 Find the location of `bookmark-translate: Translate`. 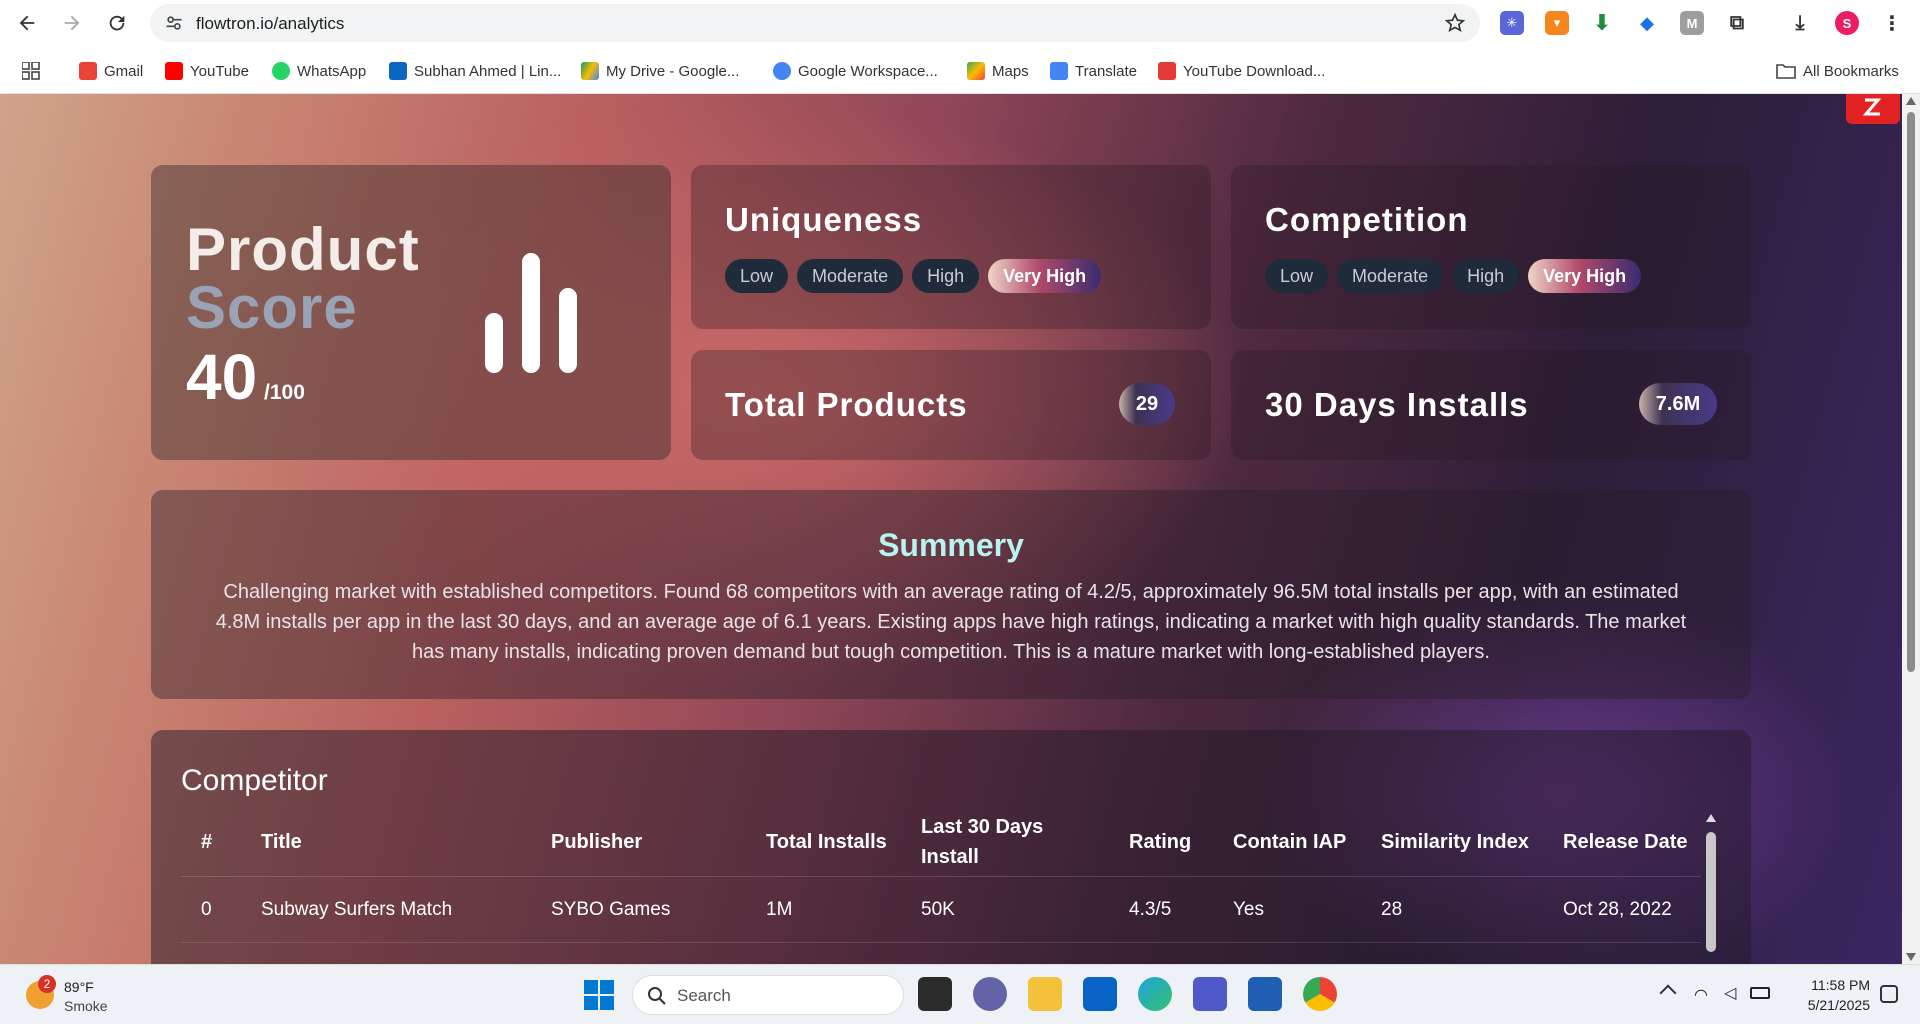

bookmark-translate: Translate is located at coordinates (1093, 71).